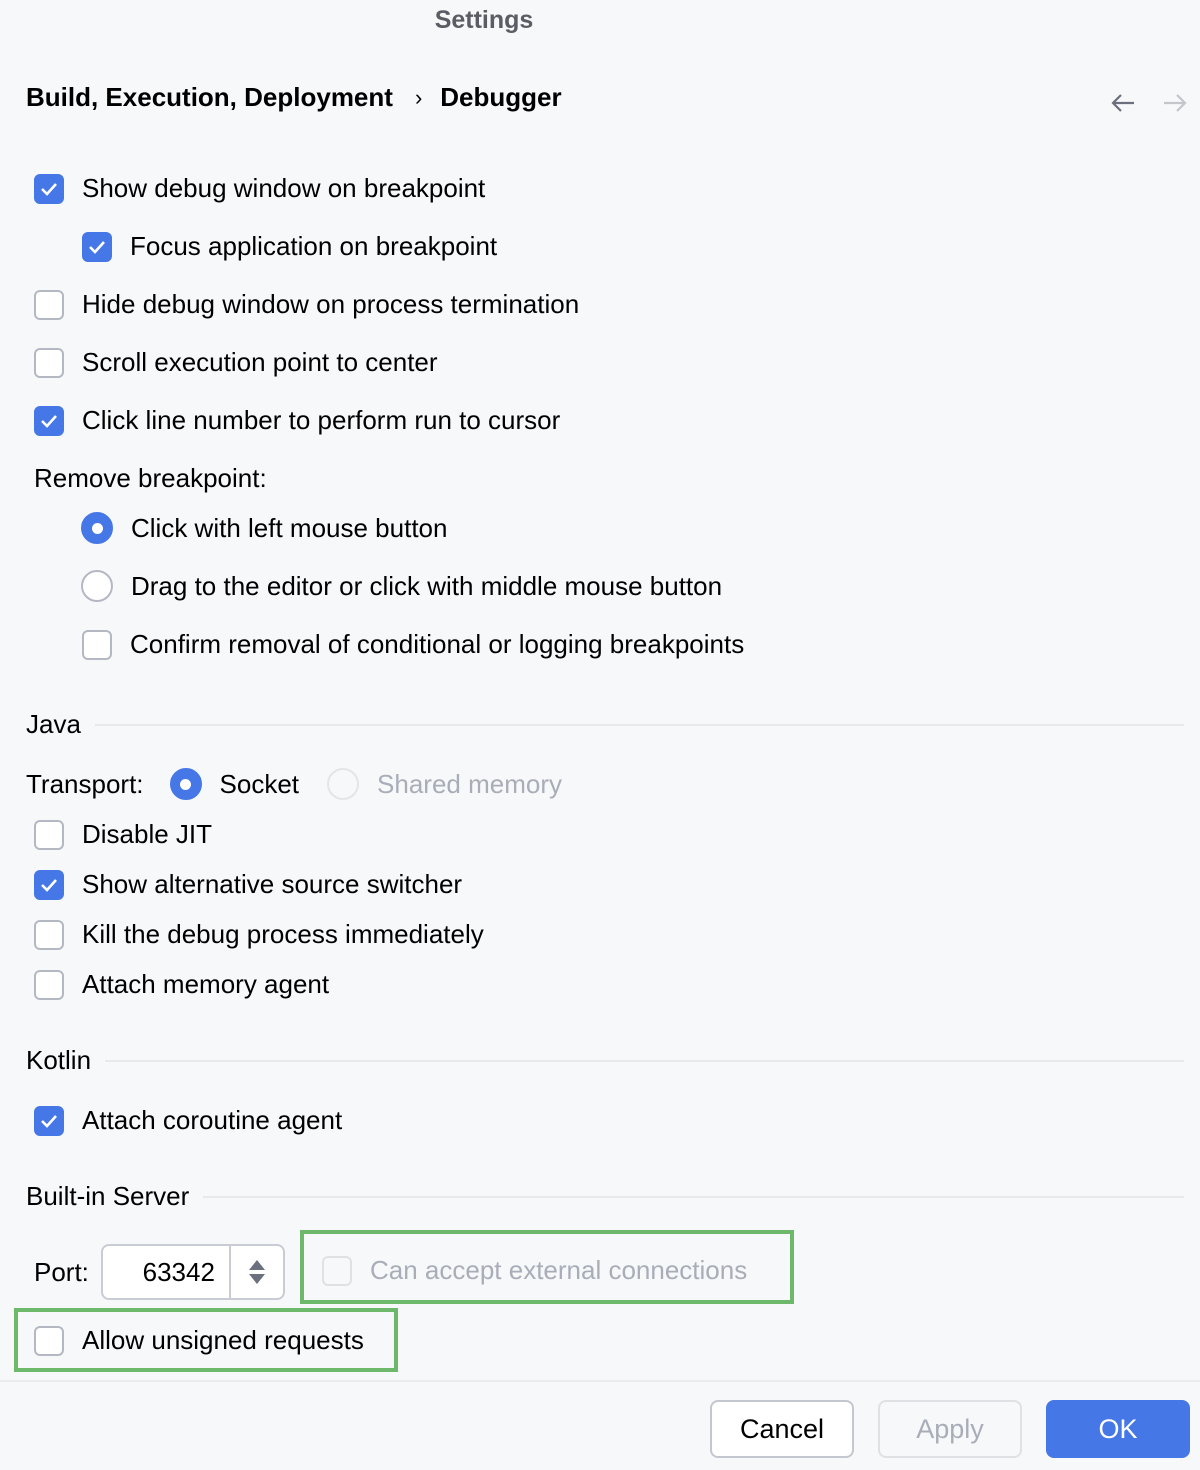  Describe the element at coordinates (108, 1196) in the screenshot. I see `server-header: Built-in Server` at that location.